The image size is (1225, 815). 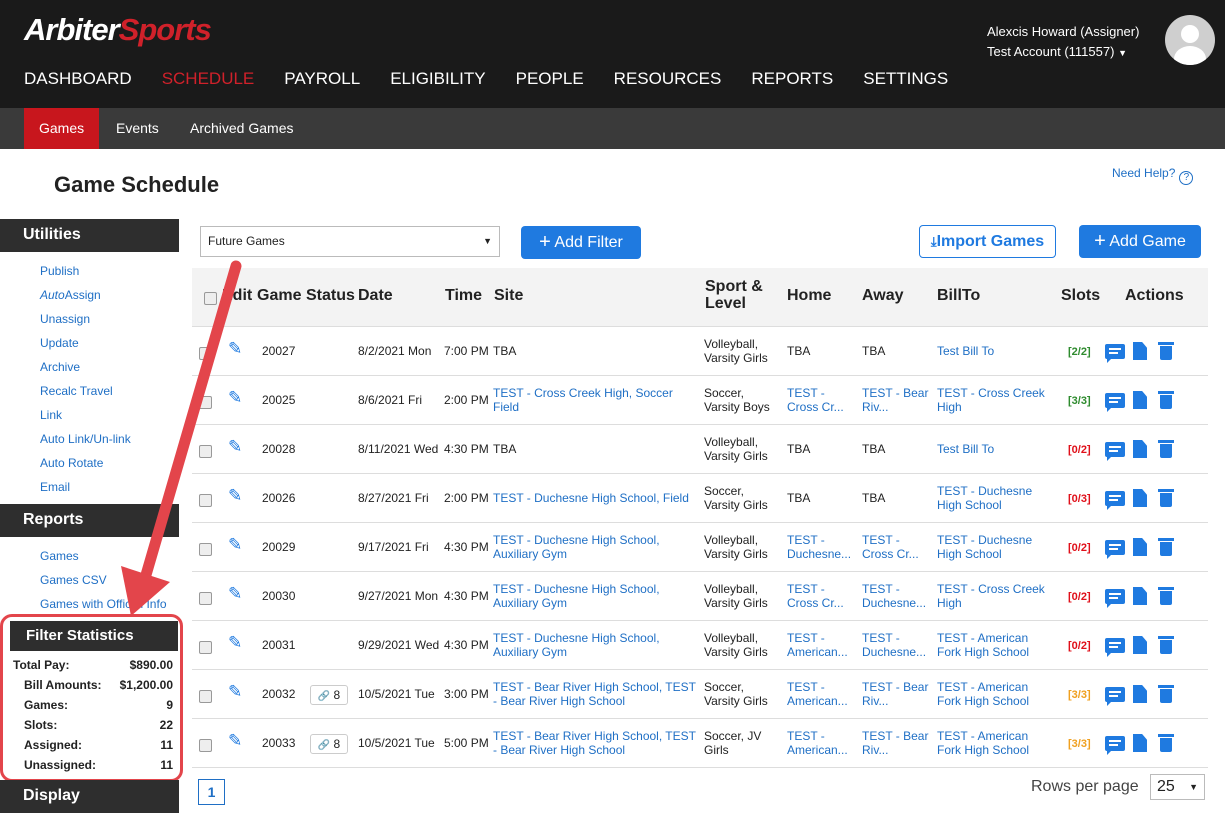 I want to click on col-game: Game, so click(x=279, y=296).